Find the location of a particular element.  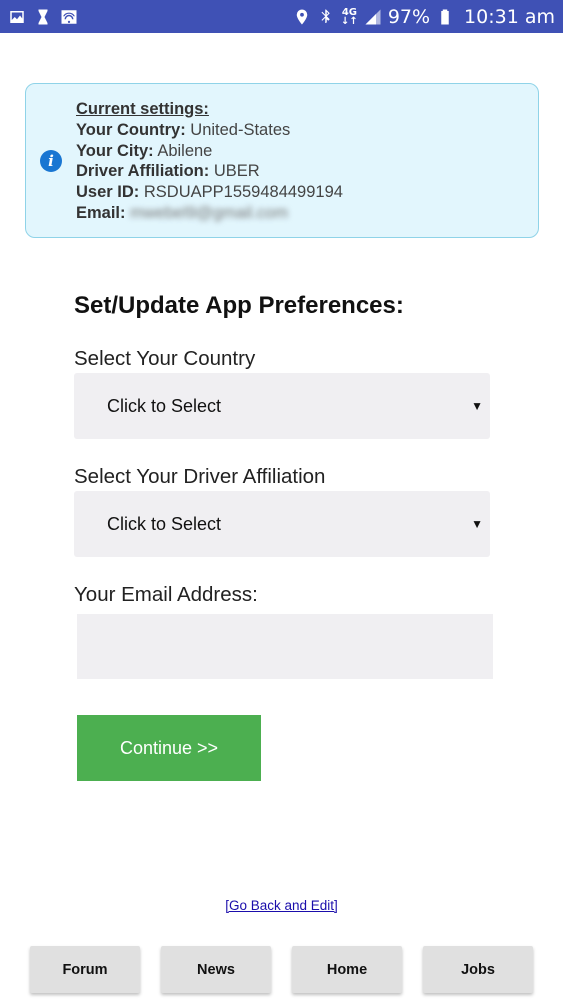

city-label: Your City: is located at coordinates (115, 150).